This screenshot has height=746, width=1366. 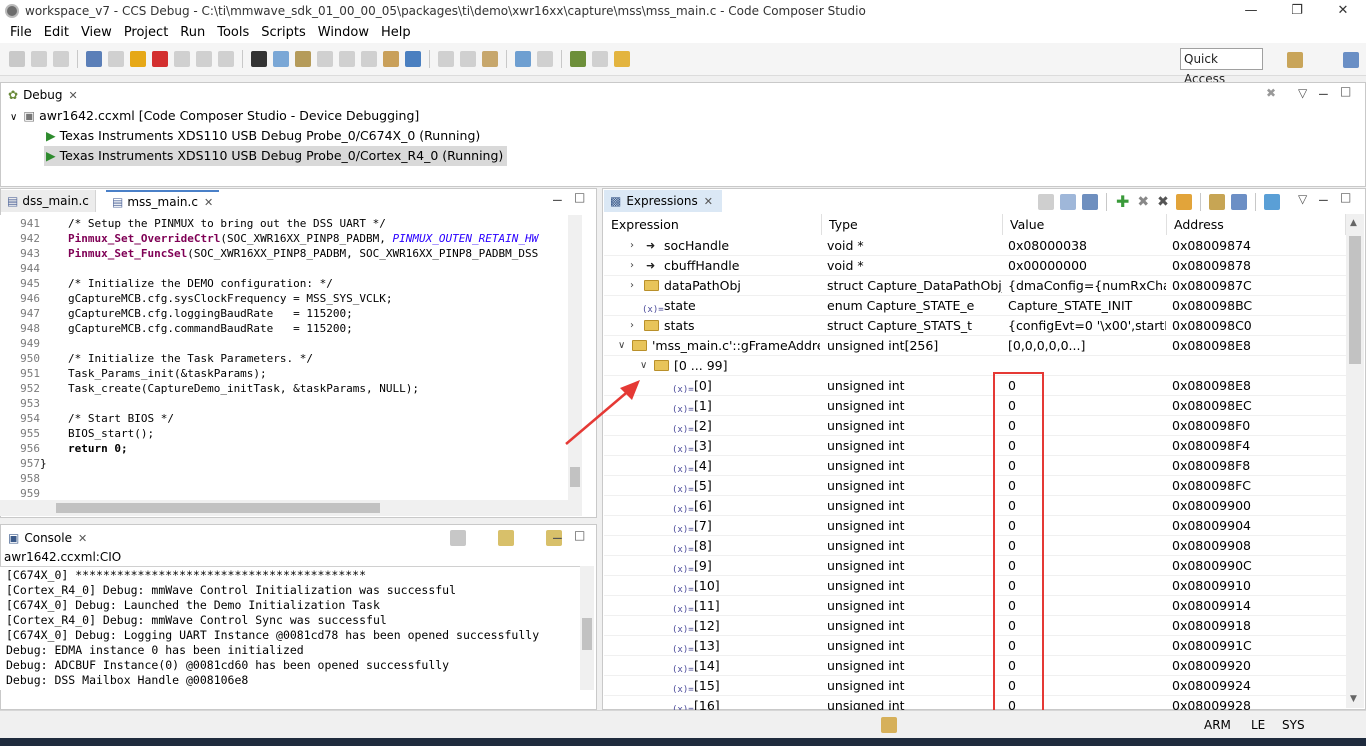 I want to click on close-button: ✕, so click(x=1343, y=11).